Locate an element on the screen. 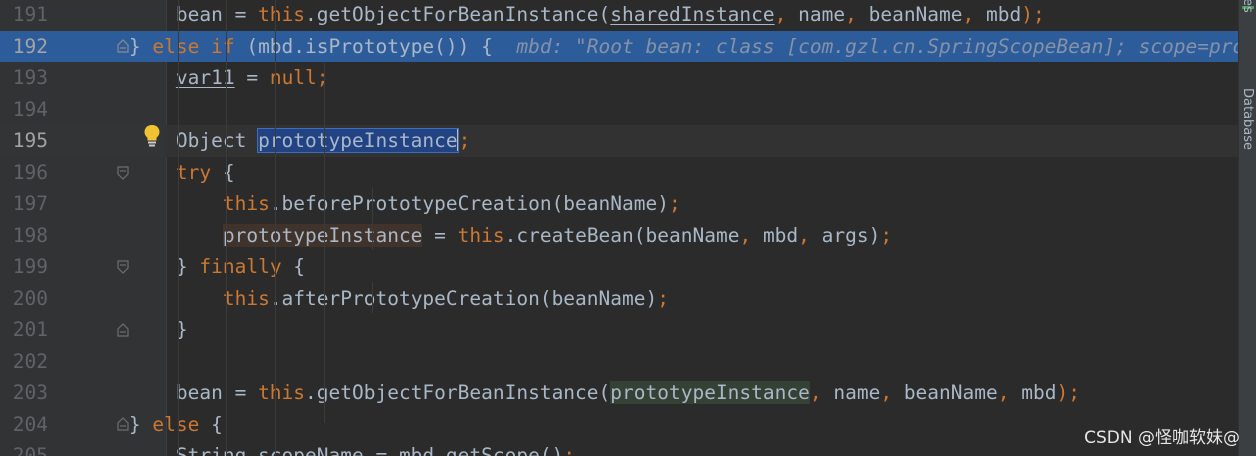 This screenshot has width=1256, height=456. code-token: String scopeName = mbd.getScope() is located at coordinates (299, 450).